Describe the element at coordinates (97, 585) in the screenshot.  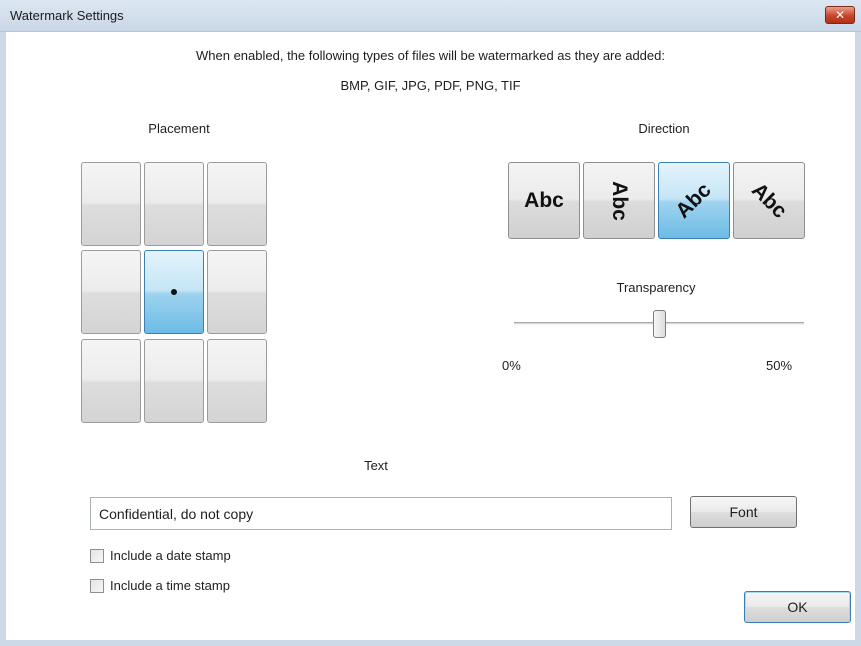
I see `time-stamp-checkbox` at that location.